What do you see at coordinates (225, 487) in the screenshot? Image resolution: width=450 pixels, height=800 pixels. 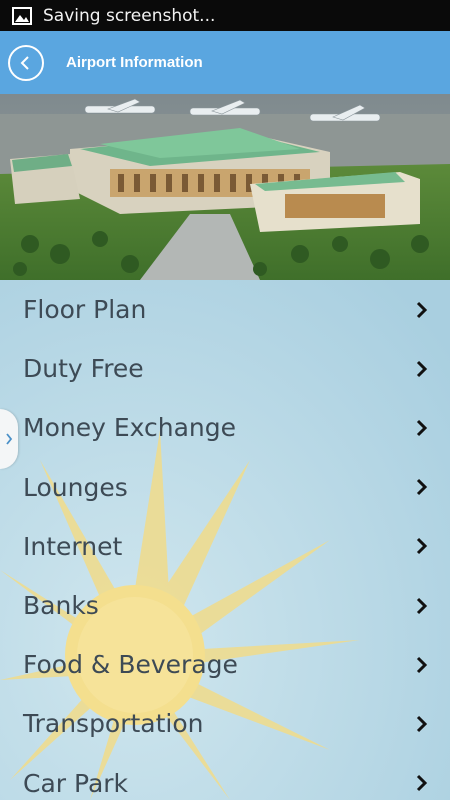 I see `menu-item-lounges: Lounges` at bounding box center [225, 487].